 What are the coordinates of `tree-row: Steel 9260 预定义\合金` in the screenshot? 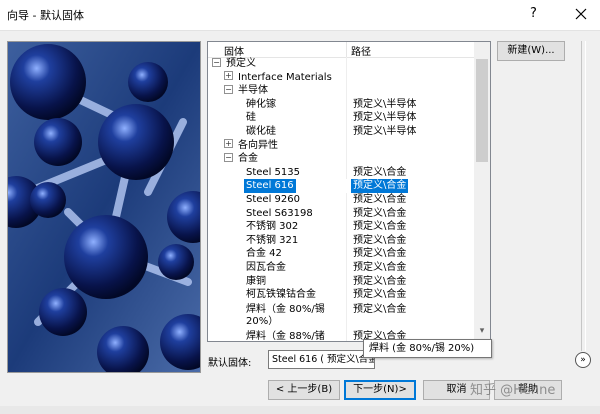 It's located at (341, 200).